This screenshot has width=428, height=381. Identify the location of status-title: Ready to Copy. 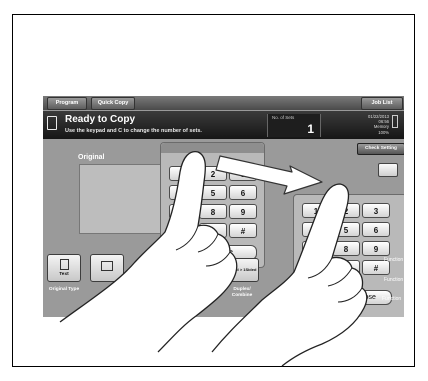
(100, 119).